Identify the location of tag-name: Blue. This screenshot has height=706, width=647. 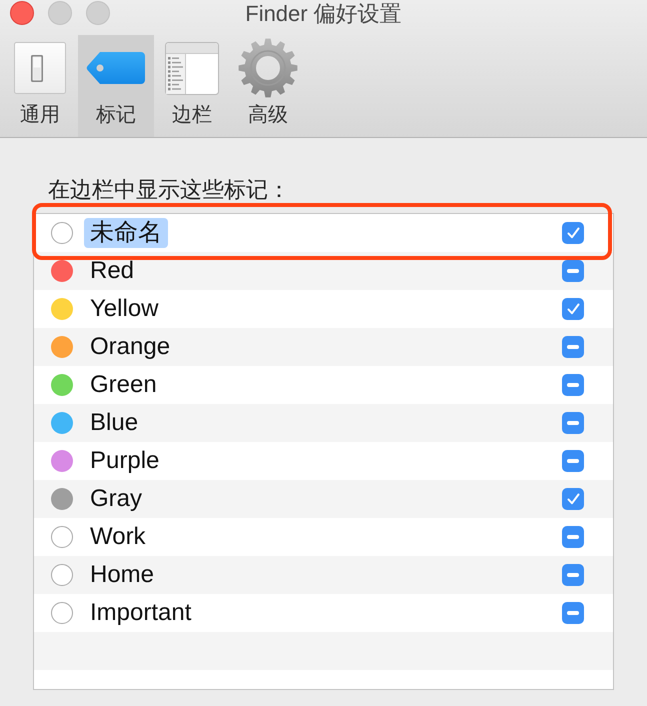
(114, 423).